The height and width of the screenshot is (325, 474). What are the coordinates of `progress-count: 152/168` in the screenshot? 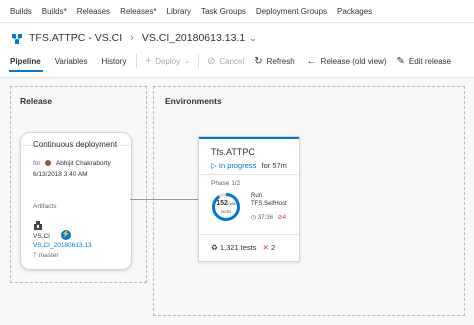 It's located at (226, 203).